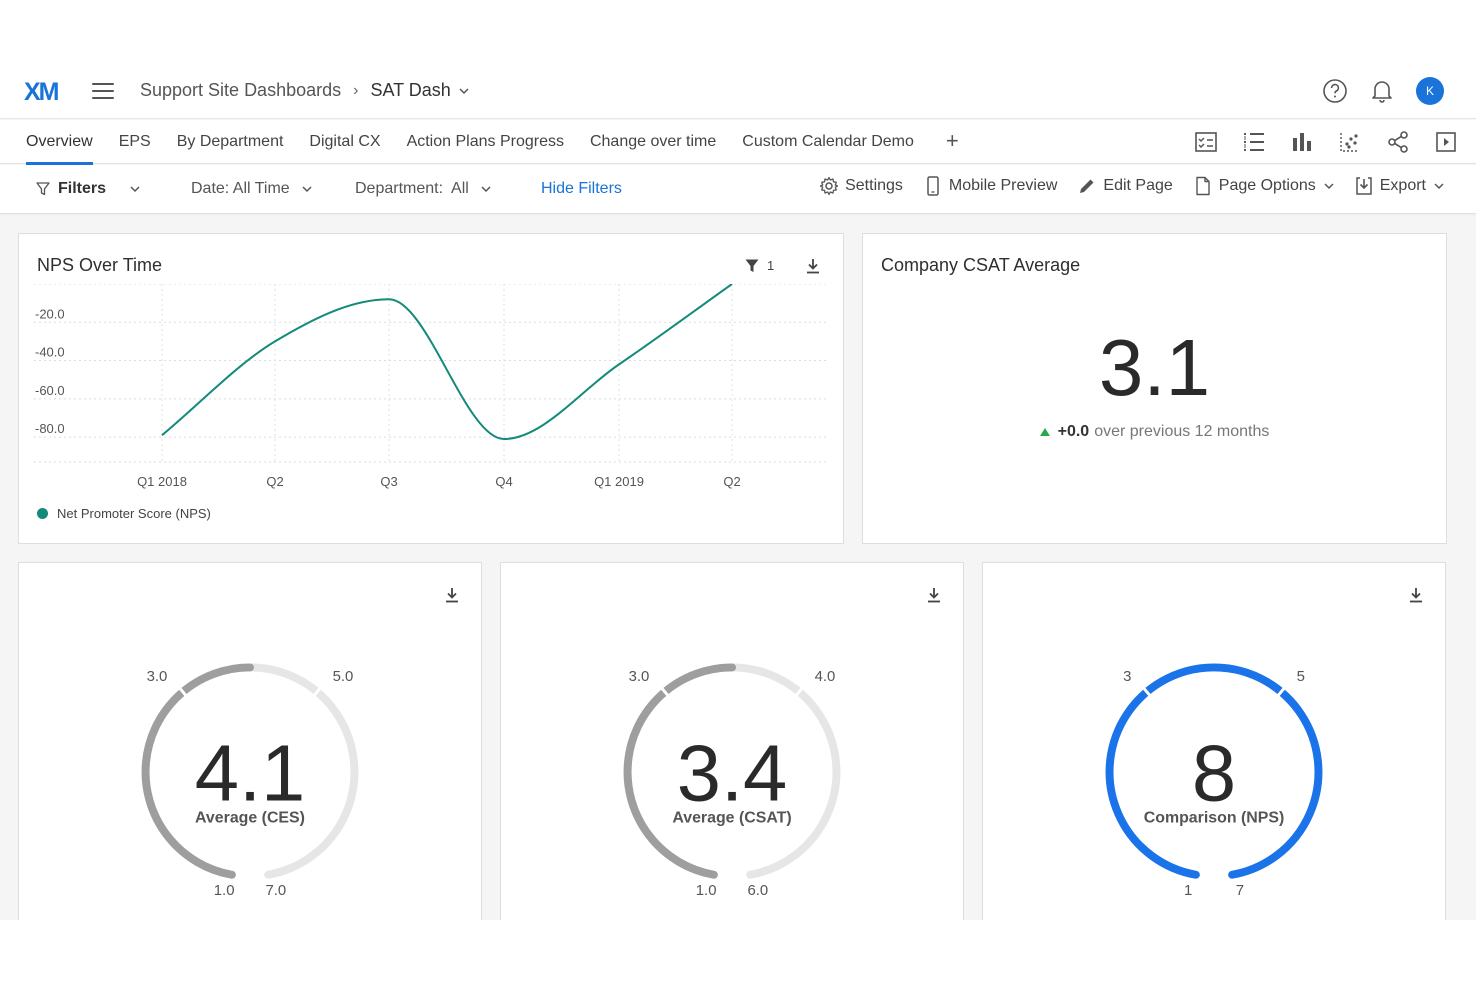 The height and width of the screenshot is (987, 1480). I want to click on gauge-metric-label: Average (CES), so click(250, 818).